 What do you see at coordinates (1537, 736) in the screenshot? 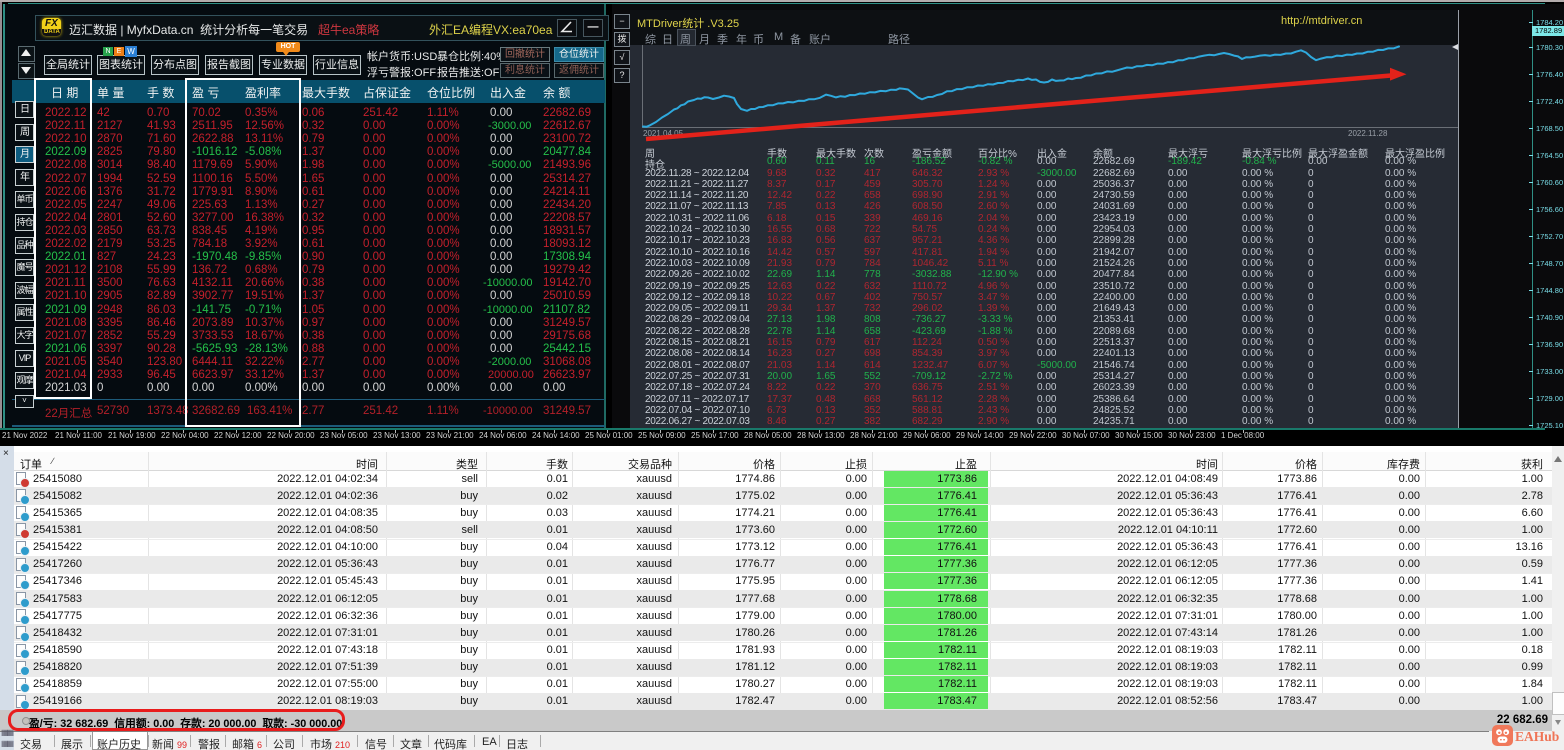
I see `svg-text: EAHub` at bounding box center [1537, 736].